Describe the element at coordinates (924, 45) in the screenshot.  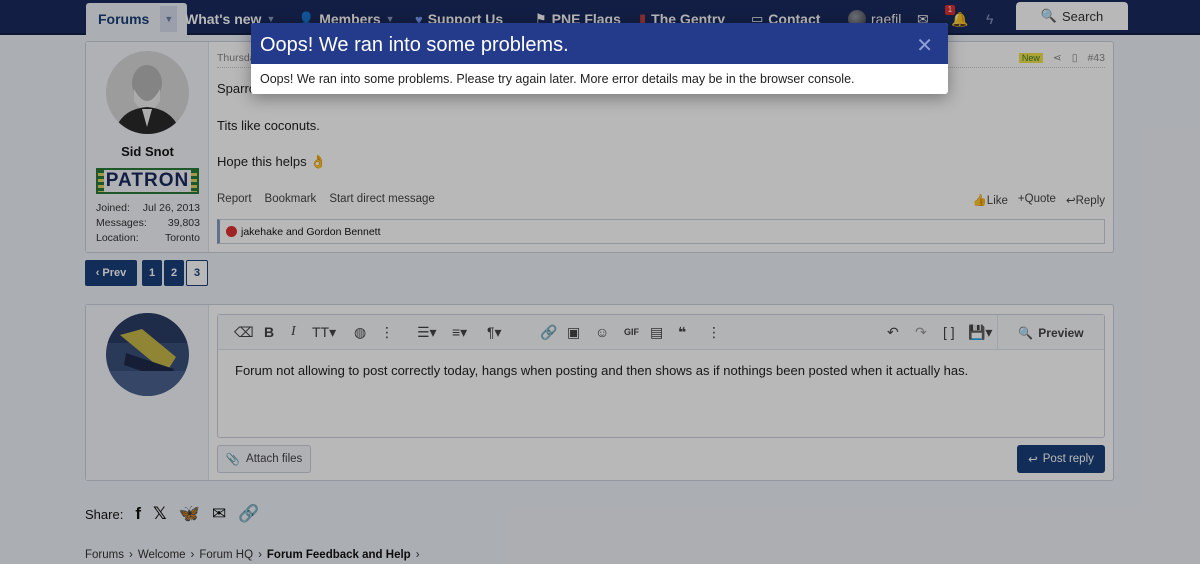
I see `close-icon: ✕` at that location.